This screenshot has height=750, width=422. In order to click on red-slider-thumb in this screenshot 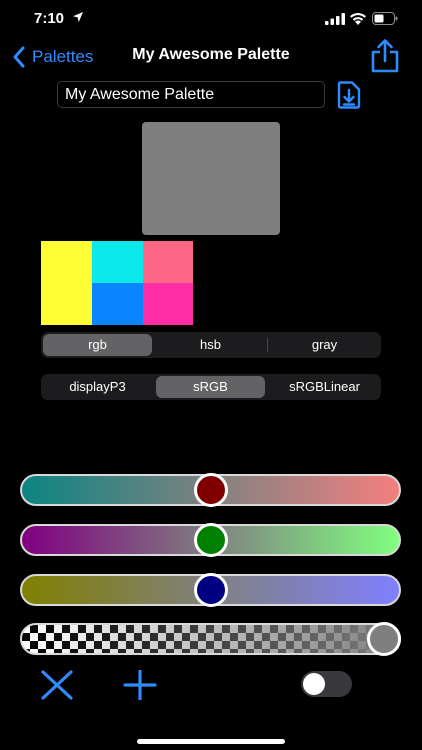, I will do `click(210, 490)`.